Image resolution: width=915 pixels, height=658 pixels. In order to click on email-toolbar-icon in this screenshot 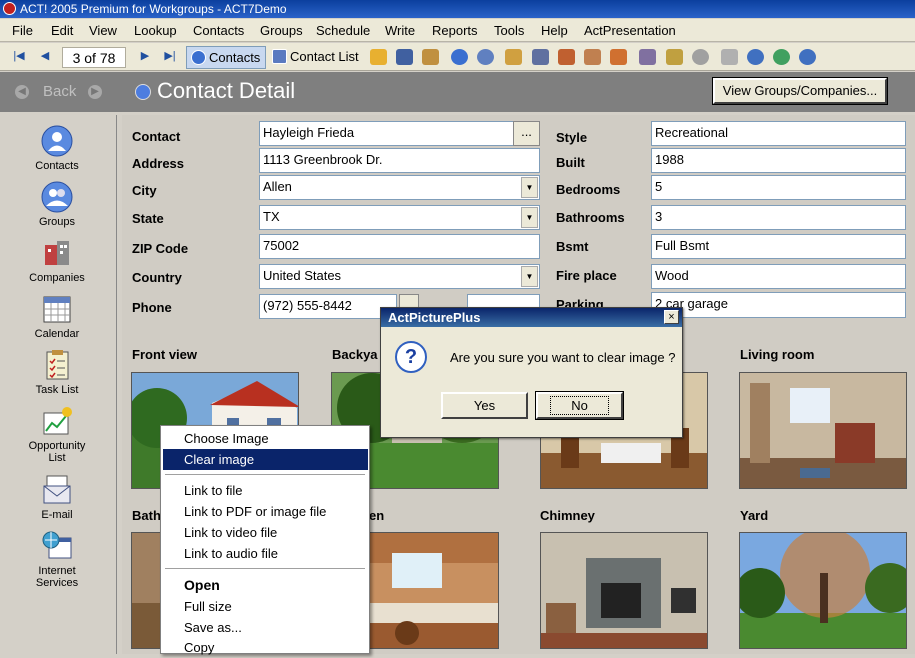, I will do `click(674, 57)`.